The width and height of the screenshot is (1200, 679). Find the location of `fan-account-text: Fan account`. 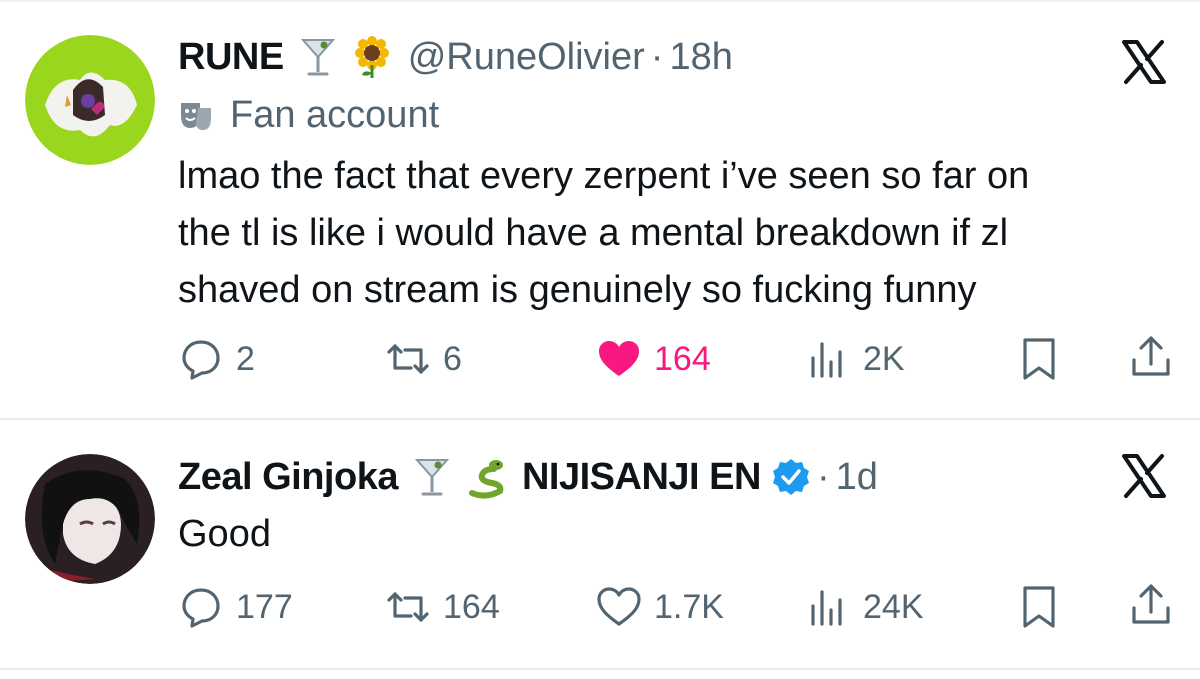

fan-account-text: Fan account is located at coordinates (335, 115).